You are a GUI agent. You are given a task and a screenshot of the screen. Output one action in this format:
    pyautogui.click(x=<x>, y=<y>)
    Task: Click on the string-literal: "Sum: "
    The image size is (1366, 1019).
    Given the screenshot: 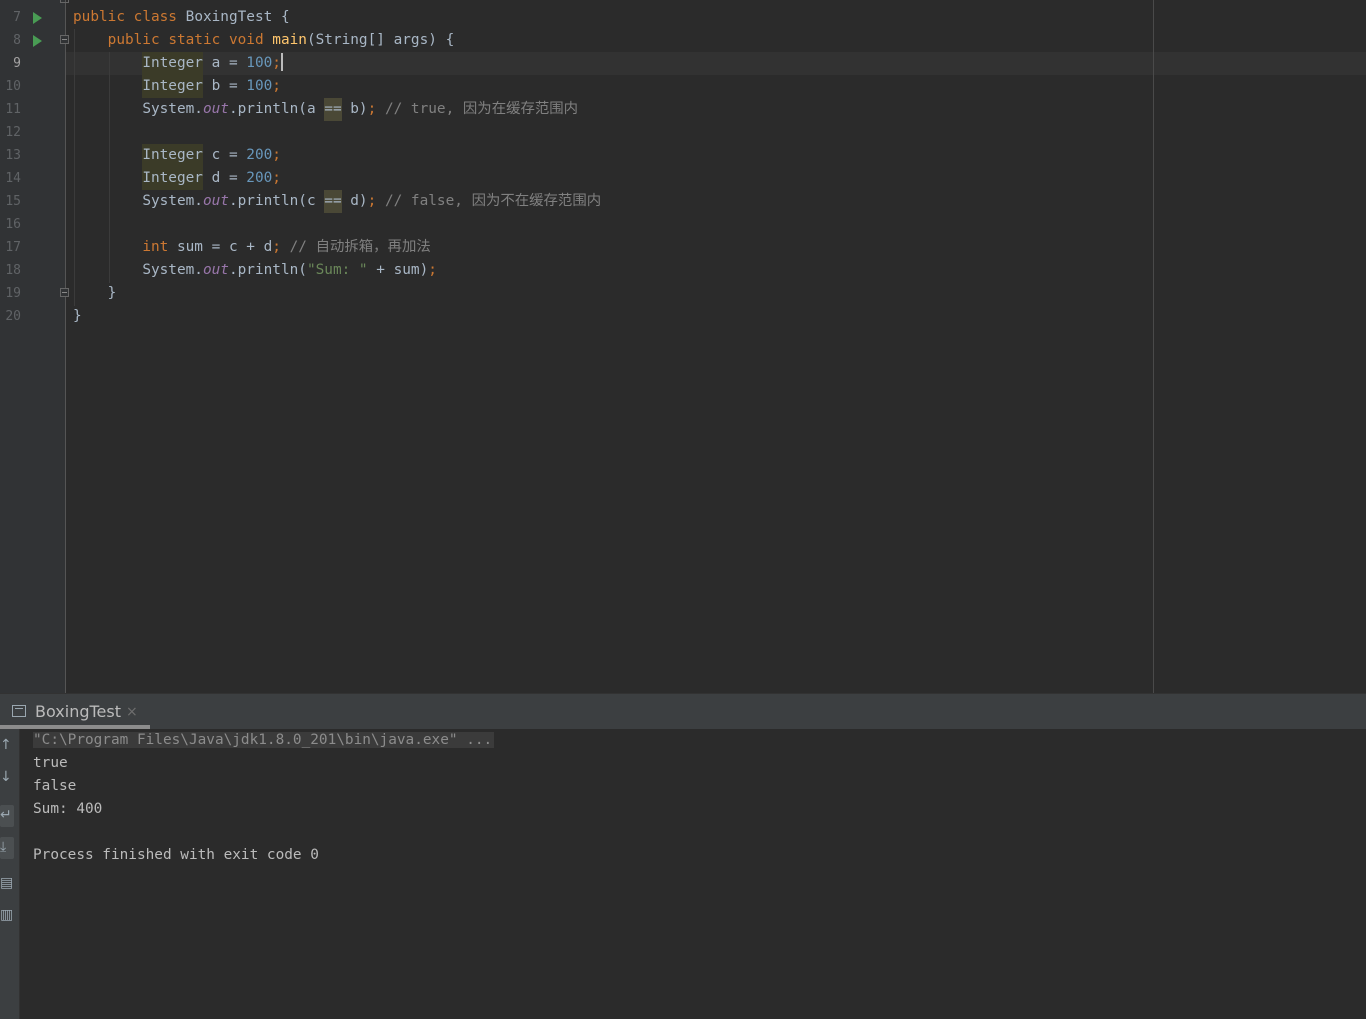 What is the action you would take?
    pyautogui.click(x=337, y=270)
    